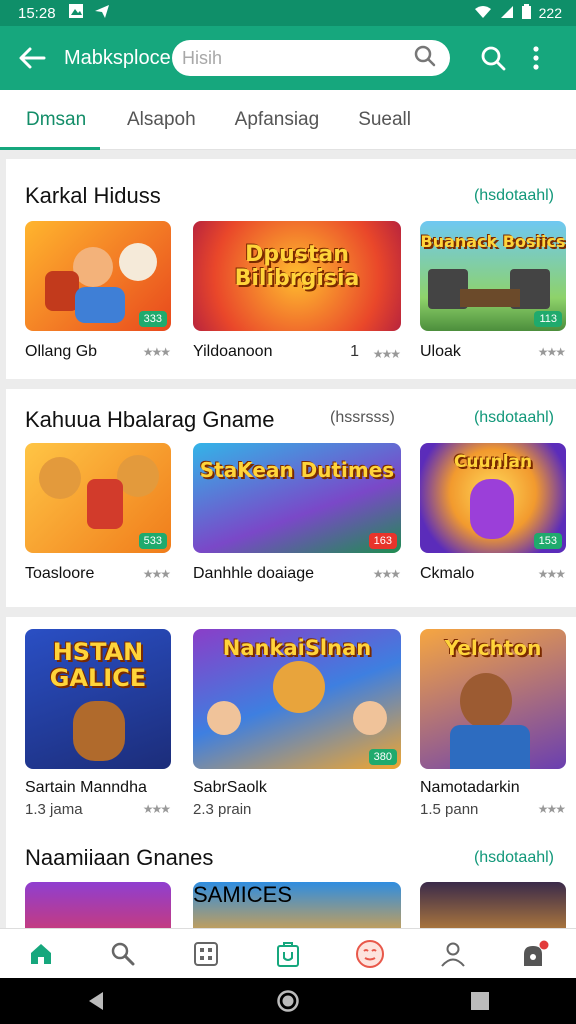 The height and width of the screenshot is (1024, 576). What do you see at coordinates (297, 905) in the screenshot?
I see `game-thumbnail: SAMICES` at bounding box center [297, 905].